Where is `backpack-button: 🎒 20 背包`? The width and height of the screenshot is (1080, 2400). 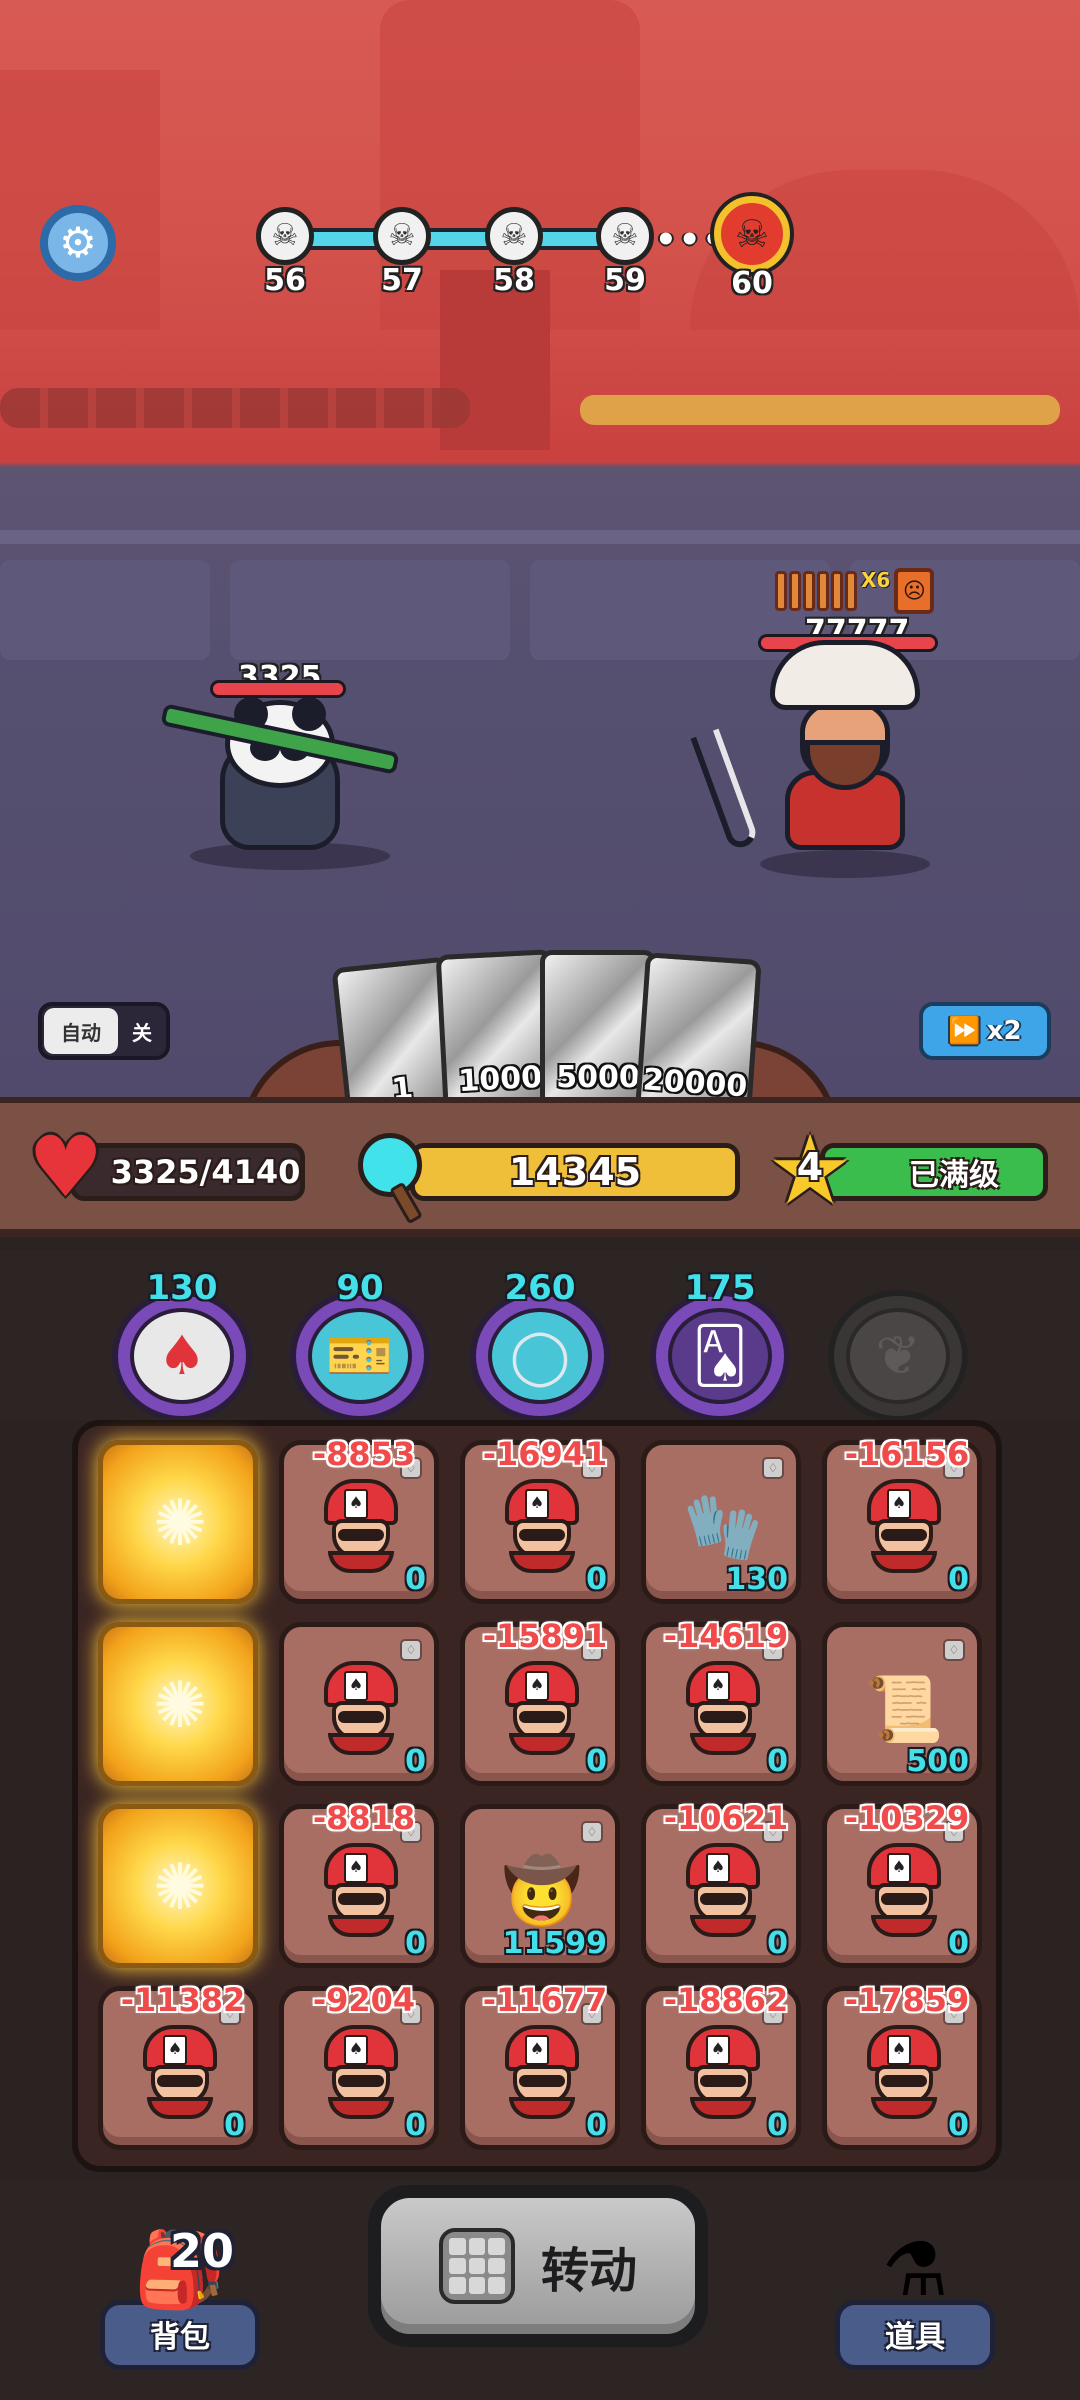 backpack-button: 🎒 20 背包 is located at coordinates (180, 2300).